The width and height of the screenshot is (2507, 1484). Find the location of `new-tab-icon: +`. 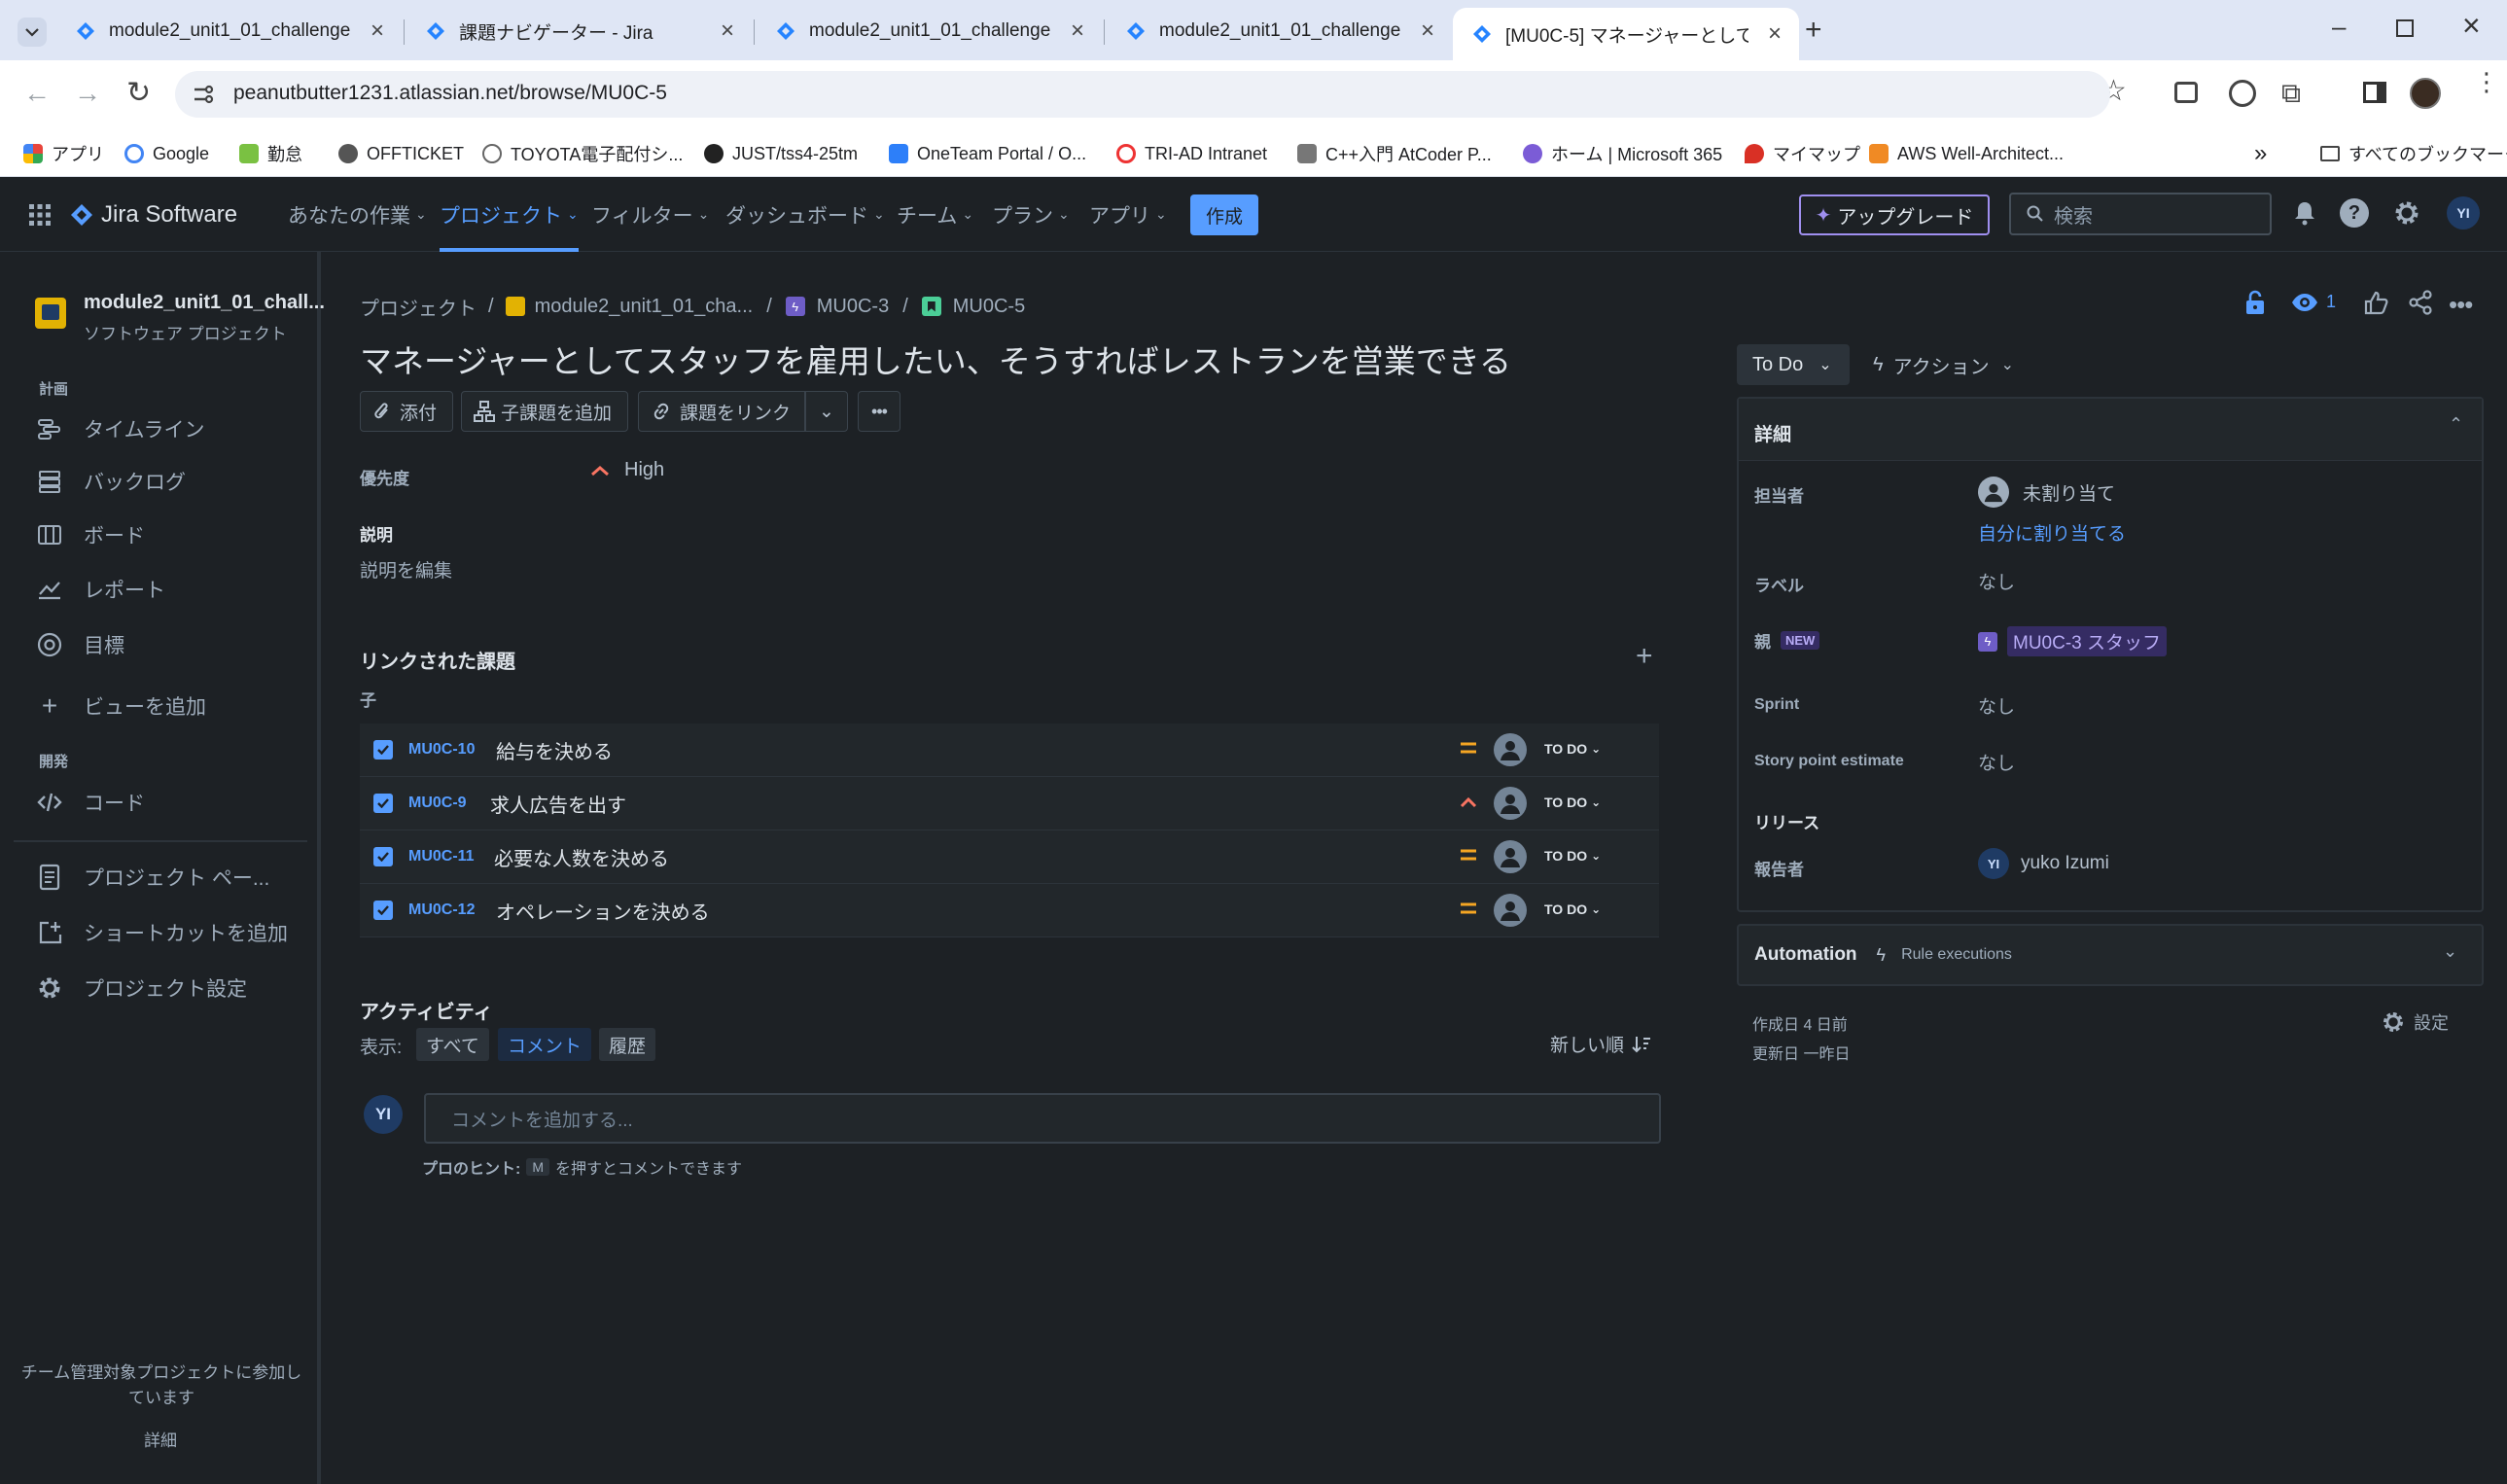

new-tab-icon: + is located at coordinates (1813, 31).